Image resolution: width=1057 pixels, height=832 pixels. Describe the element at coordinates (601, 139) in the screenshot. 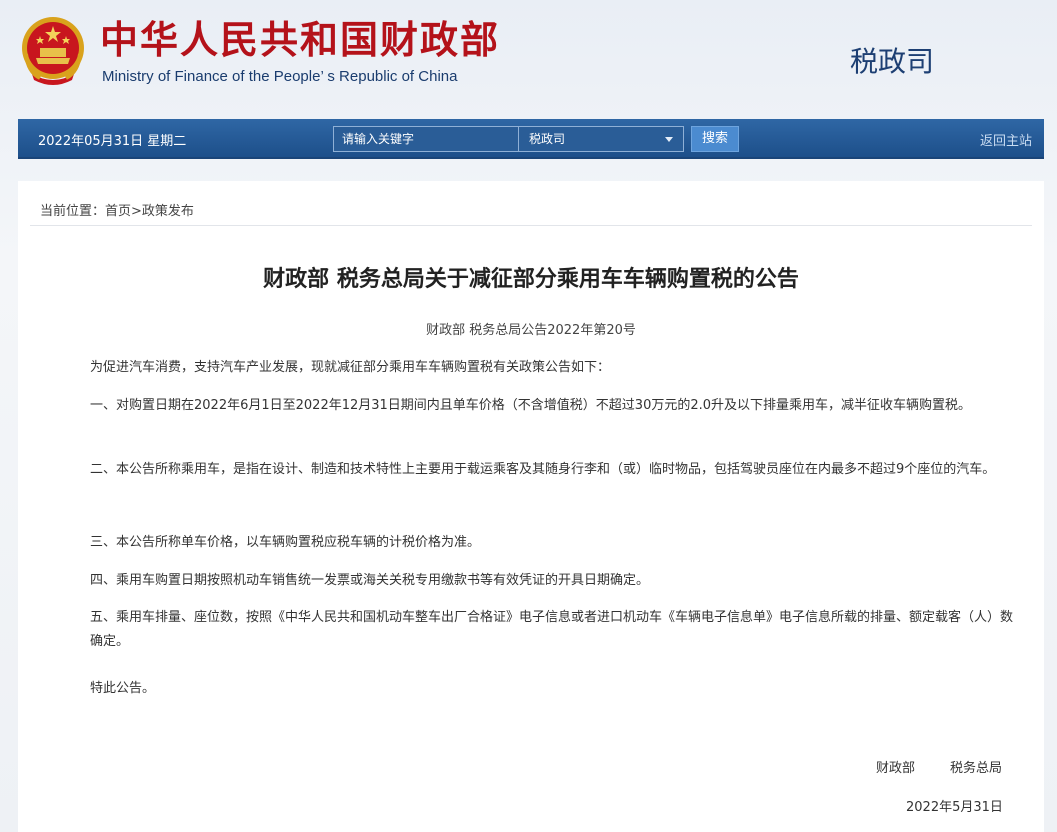

I see `department-select: 税政司` at that location.